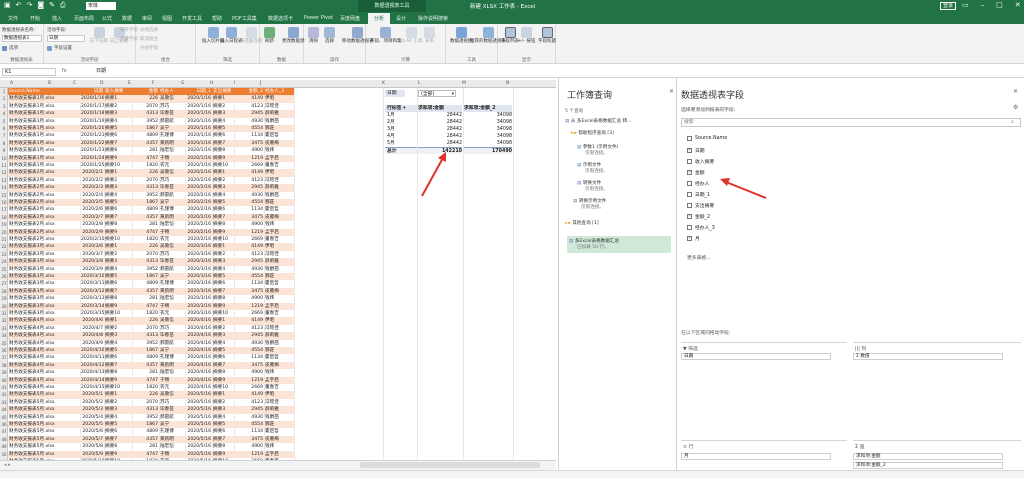 The height and width of the screenshot is (478, 1024). Describe the element at coordinates (928, 456) in the screenshot. I see `value-field-pill: 求和项:金额` at that location.